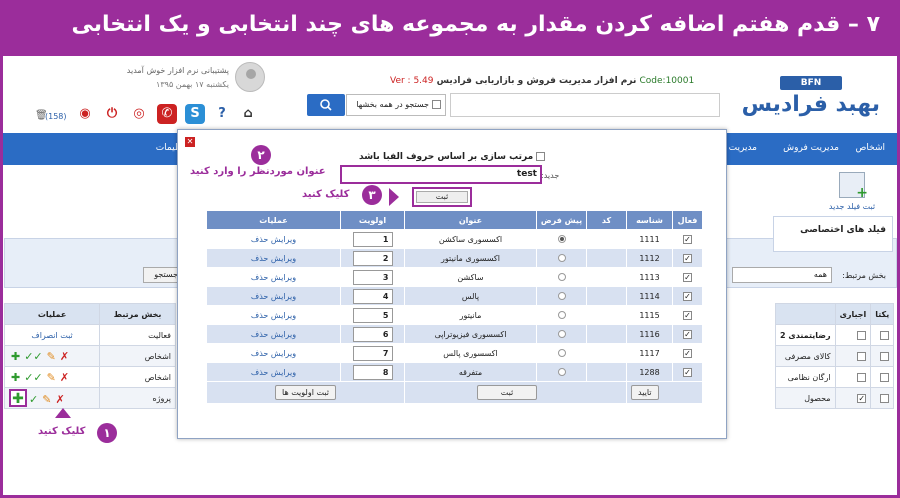 The image size is (900, 498). What do you see at coordinates (372, 296) in the screenshot?
I see `priority-input: 4` at bounding box center [372, 296].